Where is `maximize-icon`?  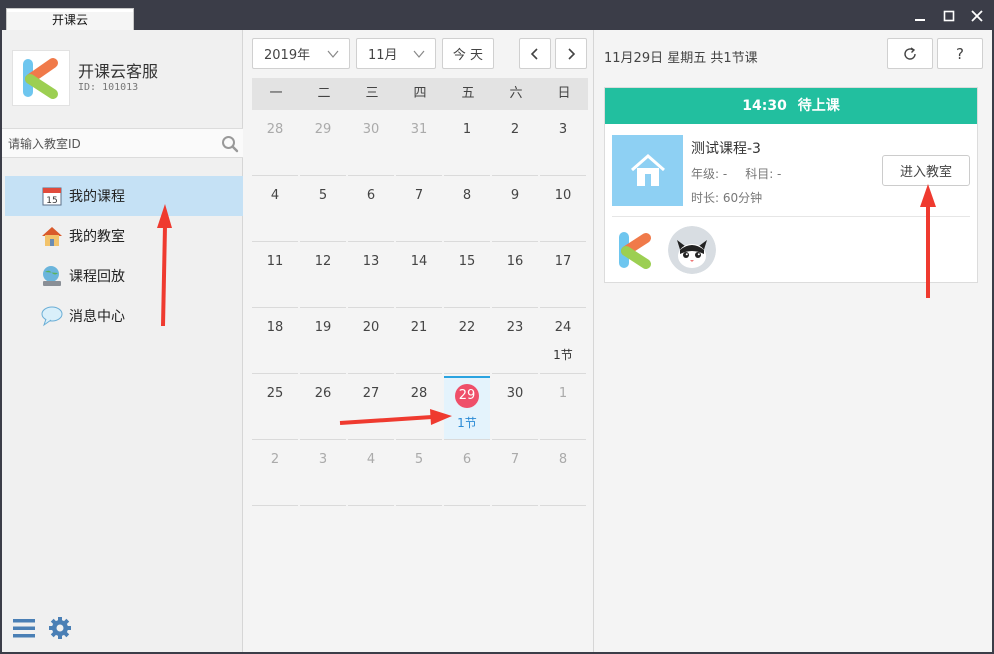 maximize-icon is located at coordinates (949, 16).